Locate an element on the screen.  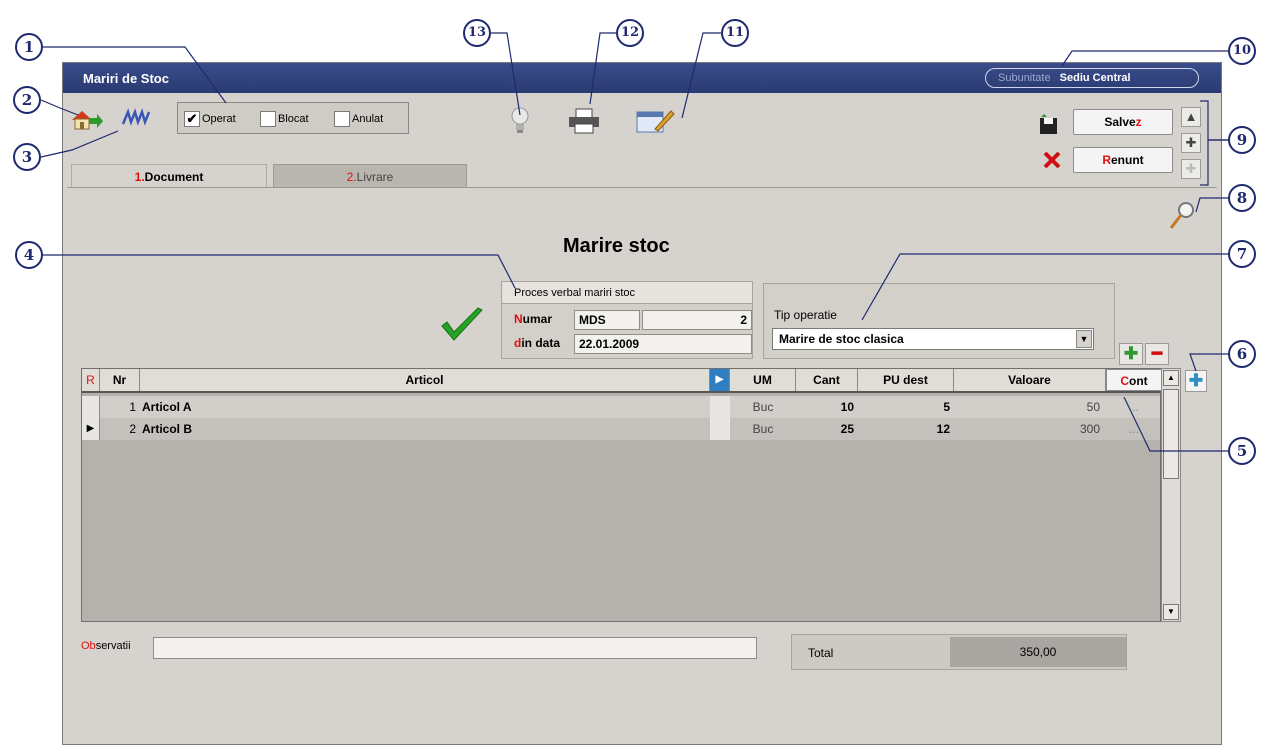
subunit-selector: Subunitate Sediu Central is located at coordinates (1092, 78).